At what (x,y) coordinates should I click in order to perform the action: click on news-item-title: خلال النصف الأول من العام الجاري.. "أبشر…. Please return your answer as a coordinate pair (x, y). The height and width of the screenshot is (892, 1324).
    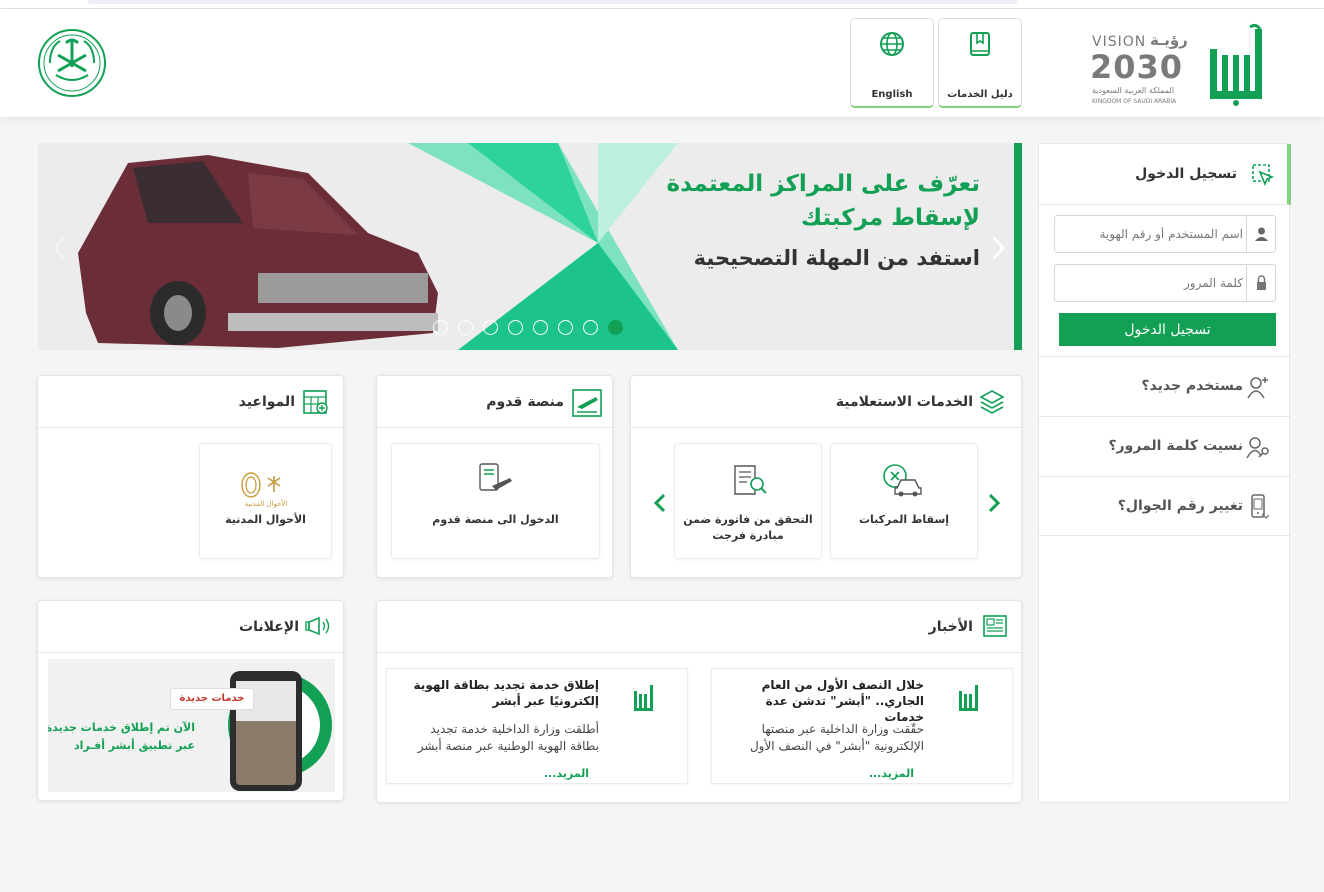
    Looking at the image, I should click on (842, 701).